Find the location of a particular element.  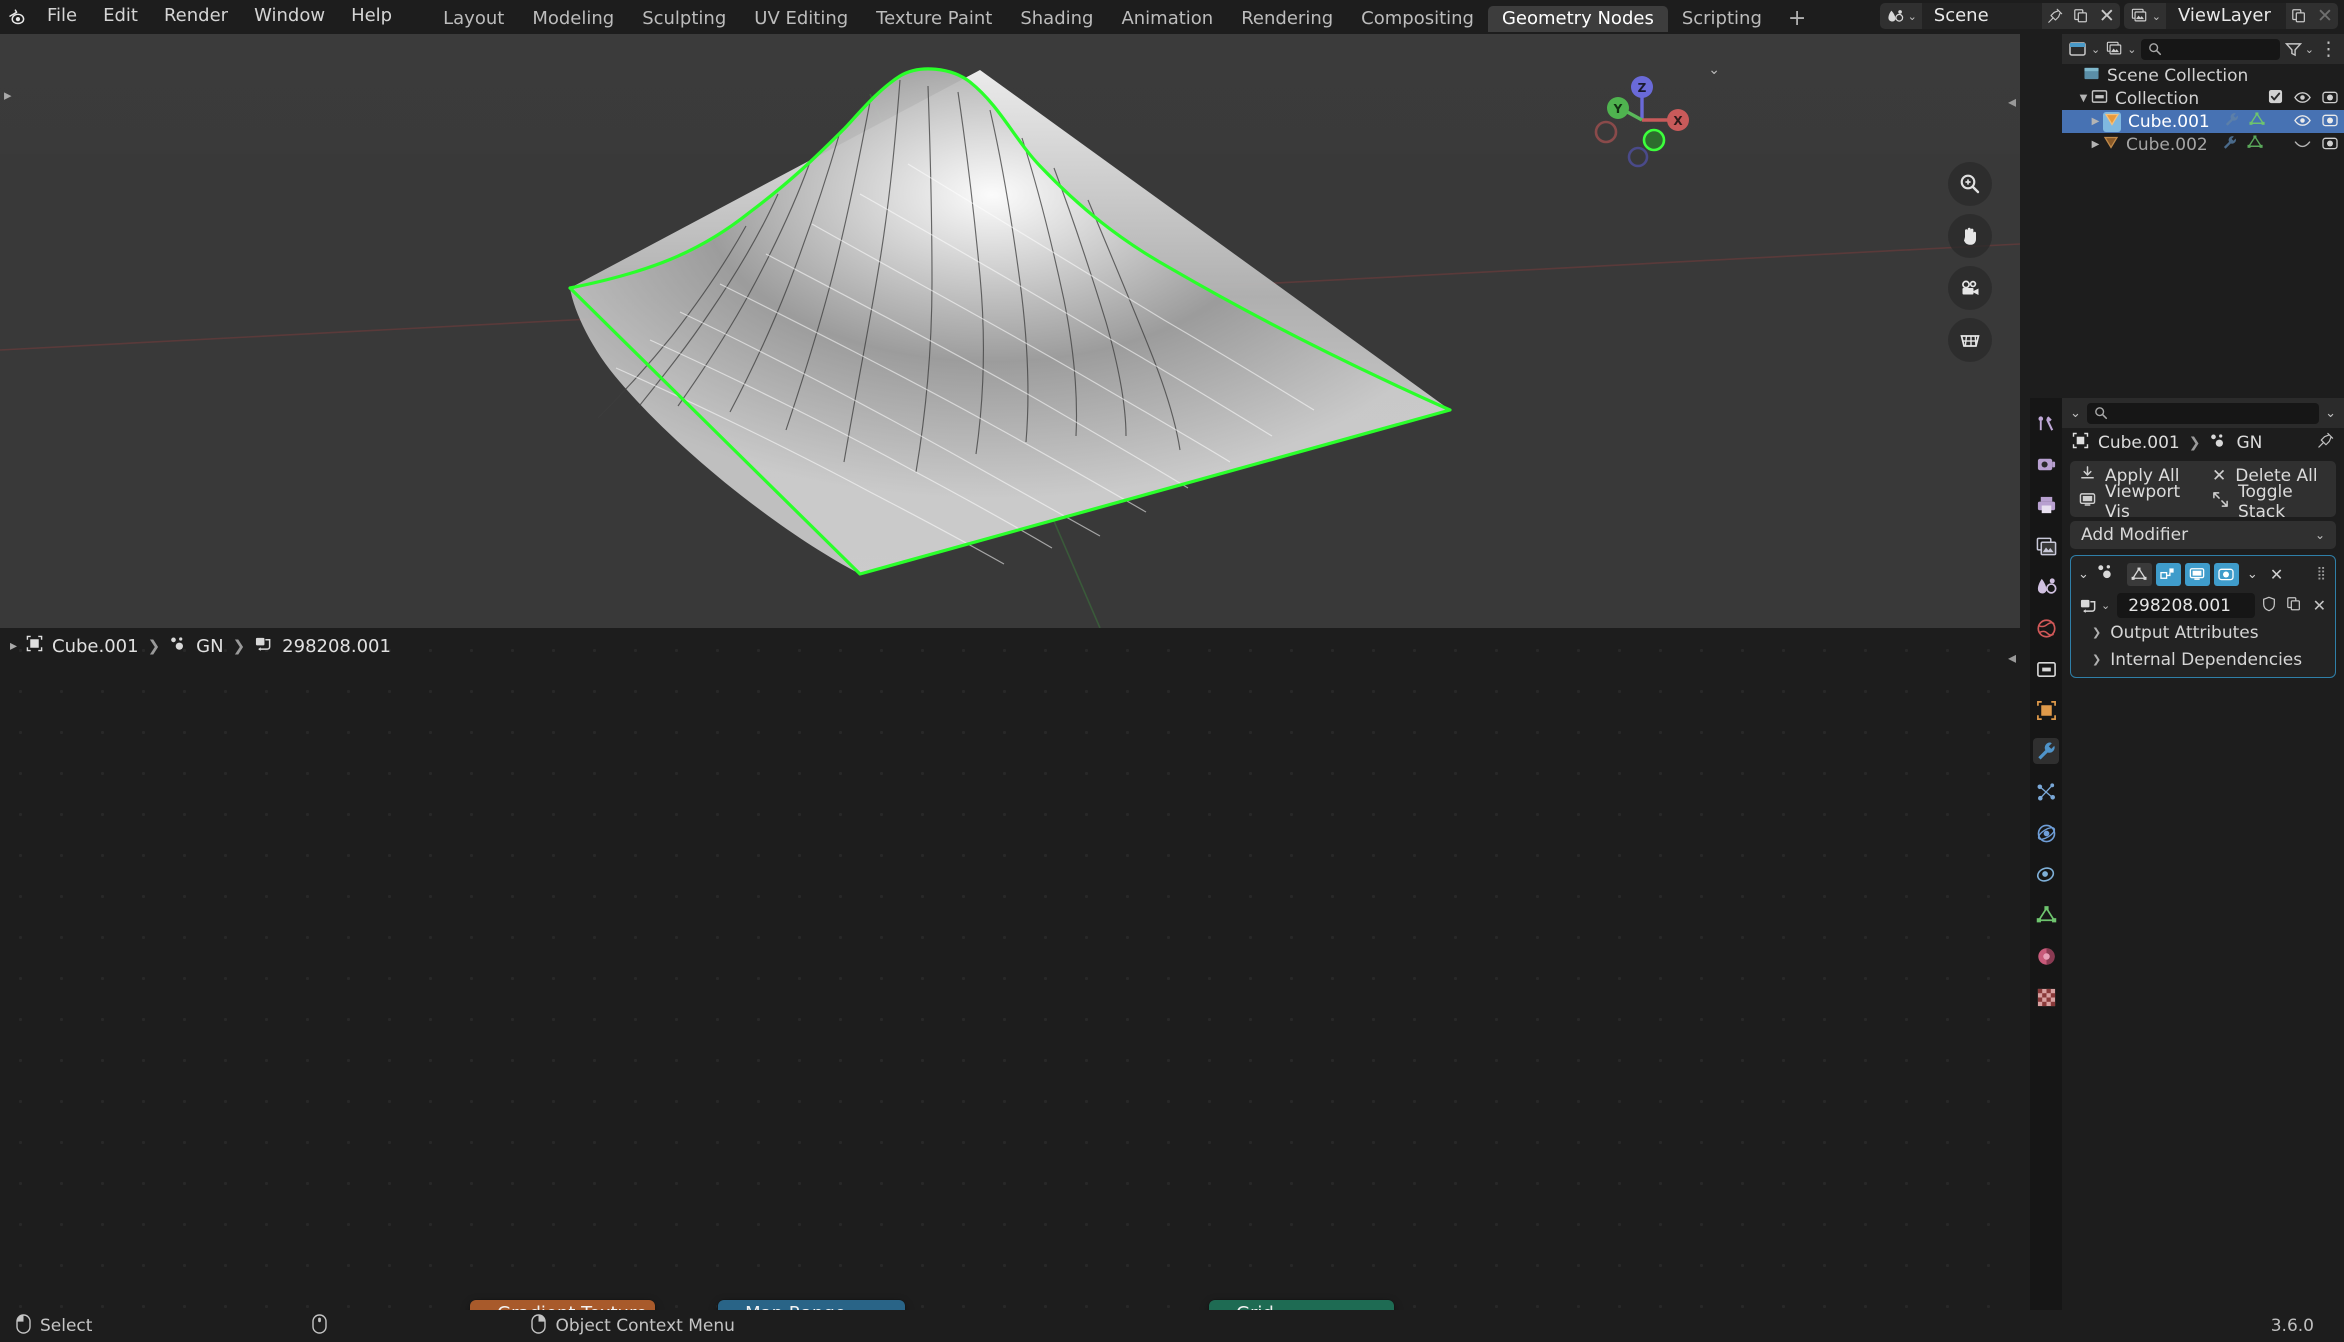

zoom-icon is located at coordinates (1970, 184).